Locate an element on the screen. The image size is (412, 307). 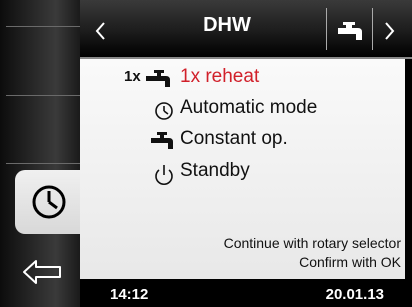
option-label: 1x reheat is located at coordinates (220, 76).